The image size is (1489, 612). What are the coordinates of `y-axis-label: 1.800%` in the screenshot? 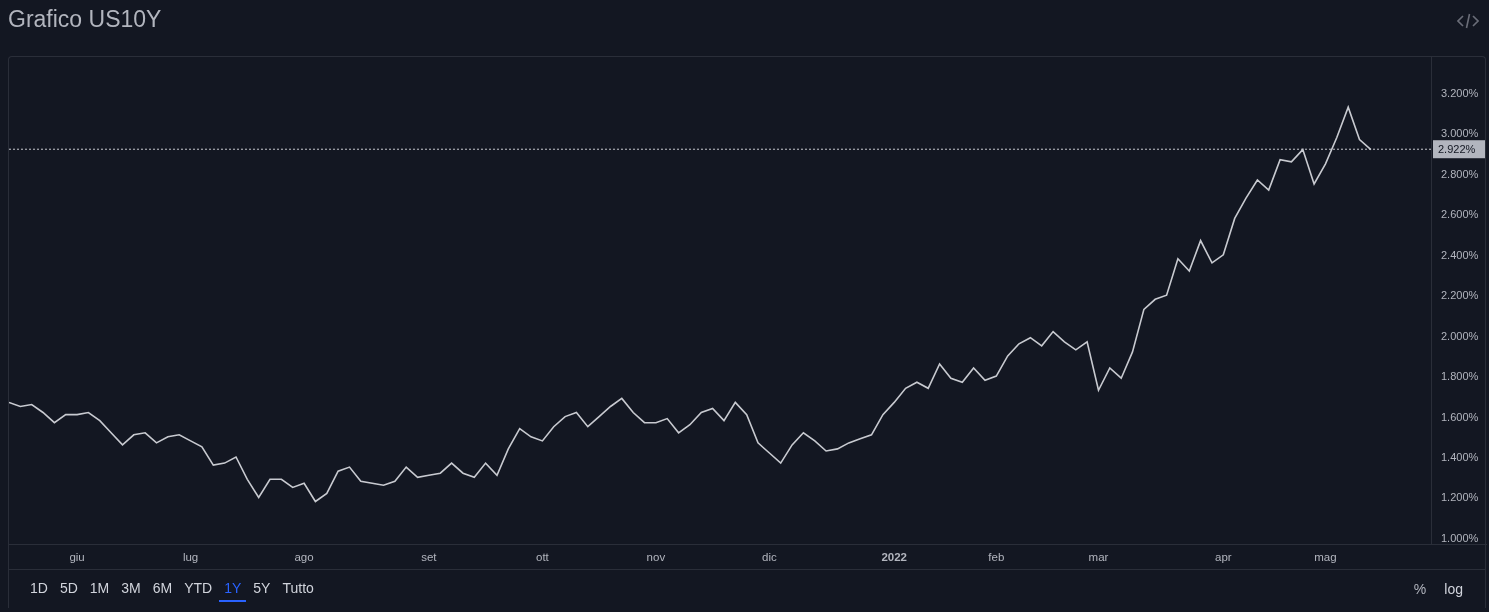 It's located at (1460, 376).